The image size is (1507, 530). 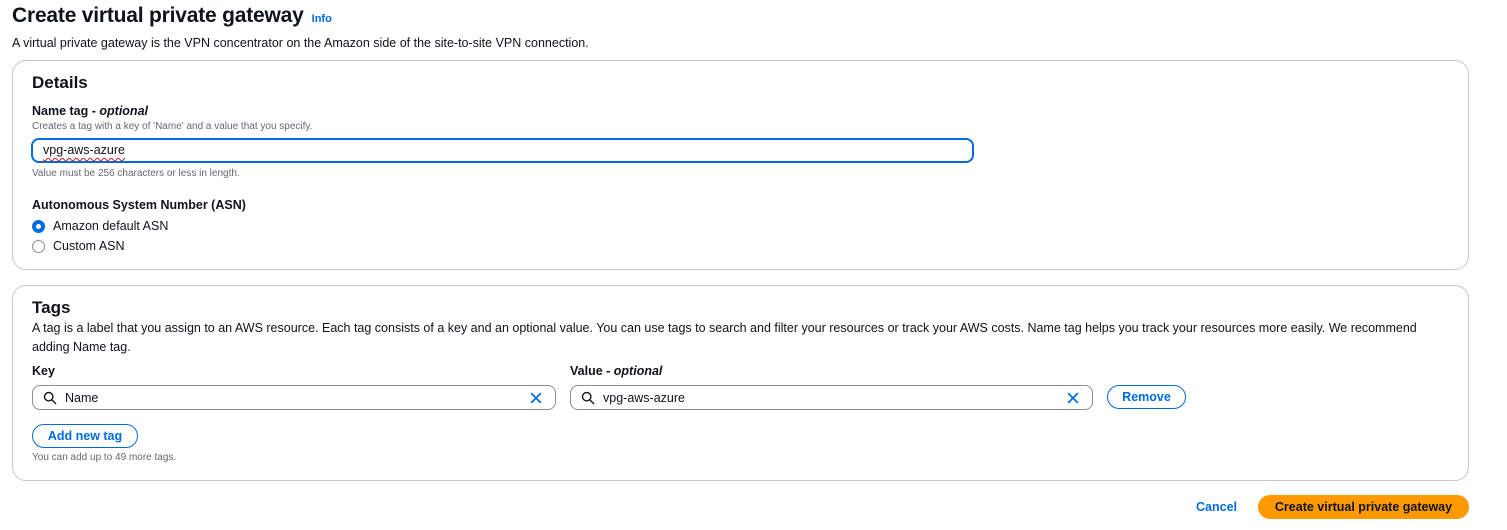 What do you see at coordinates (1363, 507) in the screenshot?
I see `create-vpg-button: Create virtual private gateway` at bounding box center [1363, 507].